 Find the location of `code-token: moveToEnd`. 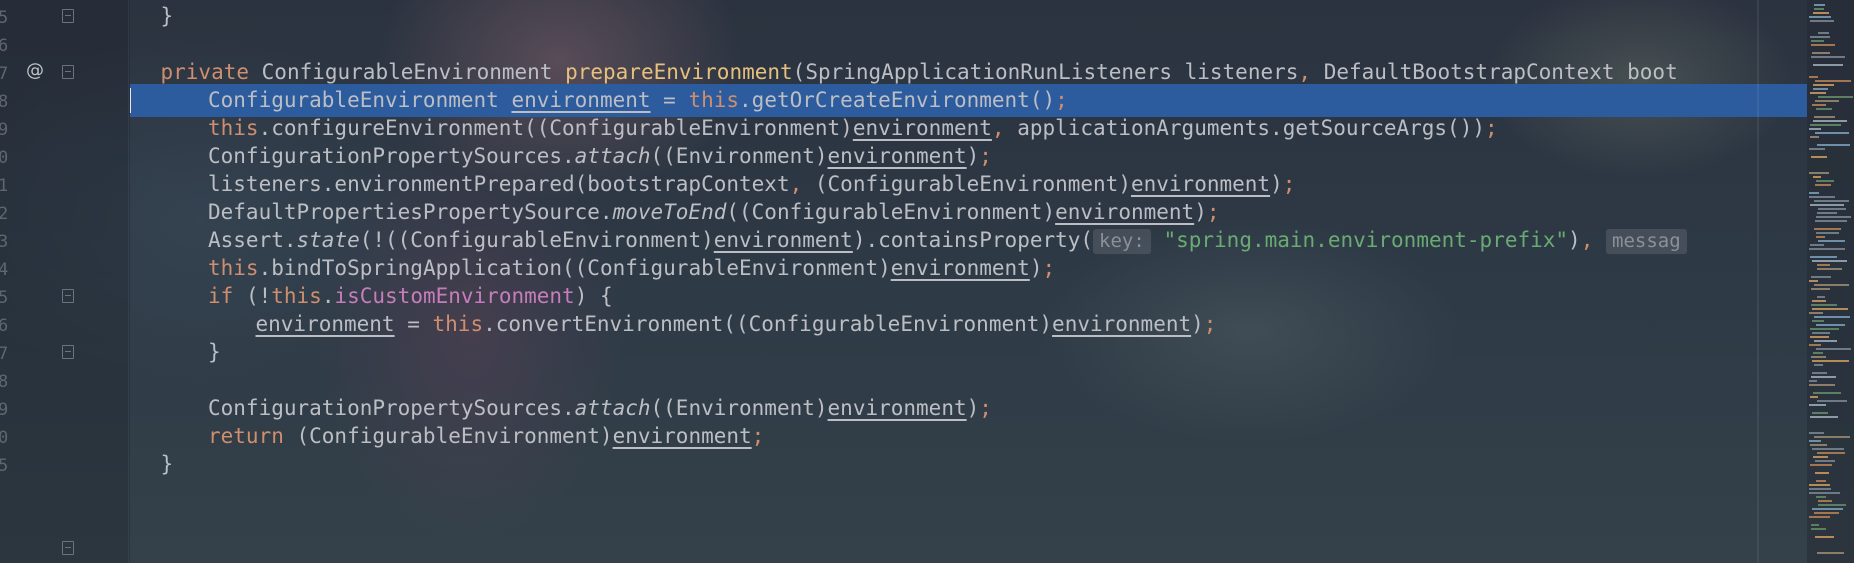

code-token: moveToEnd is located at coordinates (669, 212).